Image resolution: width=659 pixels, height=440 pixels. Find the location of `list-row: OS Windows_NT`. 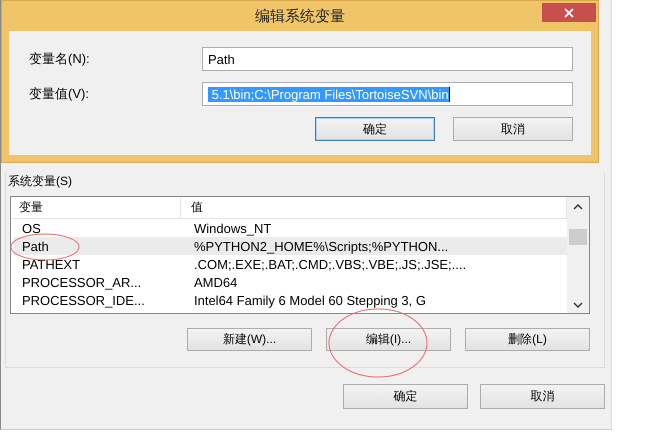

list-row: OS Windows_NT is located at coordinates (290, 228).